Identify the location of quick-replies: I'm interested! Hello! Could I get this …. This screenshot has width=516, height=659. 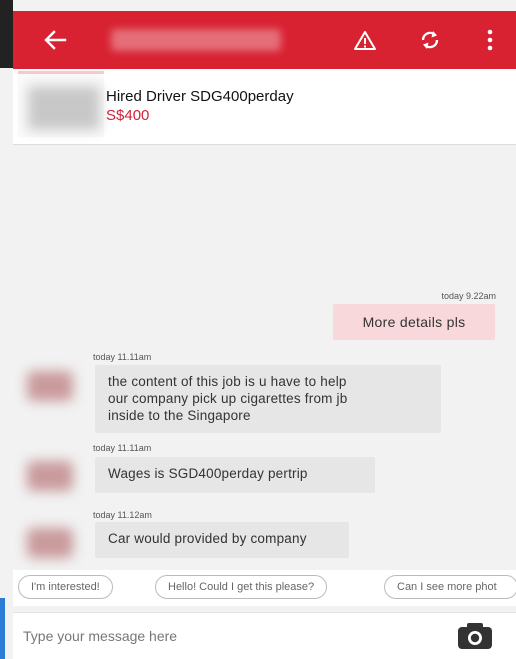
(264, 588).